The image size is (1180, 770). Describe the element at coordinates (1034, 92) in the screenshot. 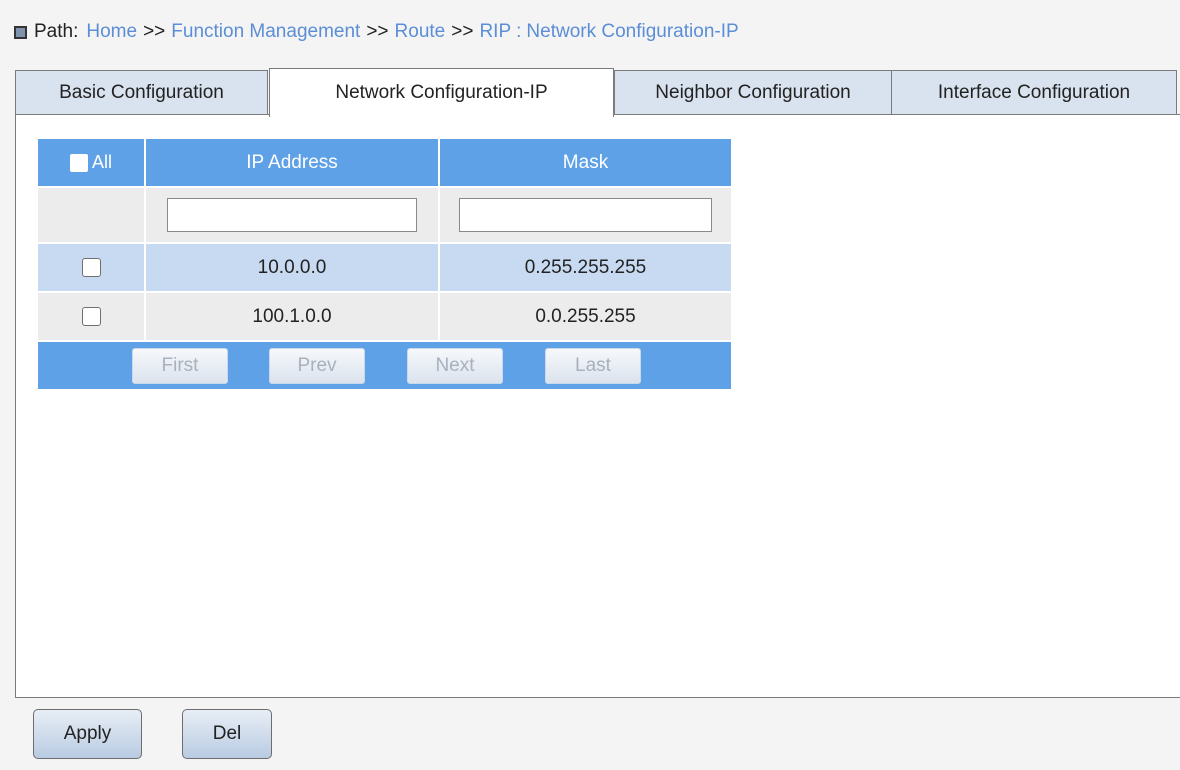

I see `tab-interface-configuration: Interface Configuration` at that location.